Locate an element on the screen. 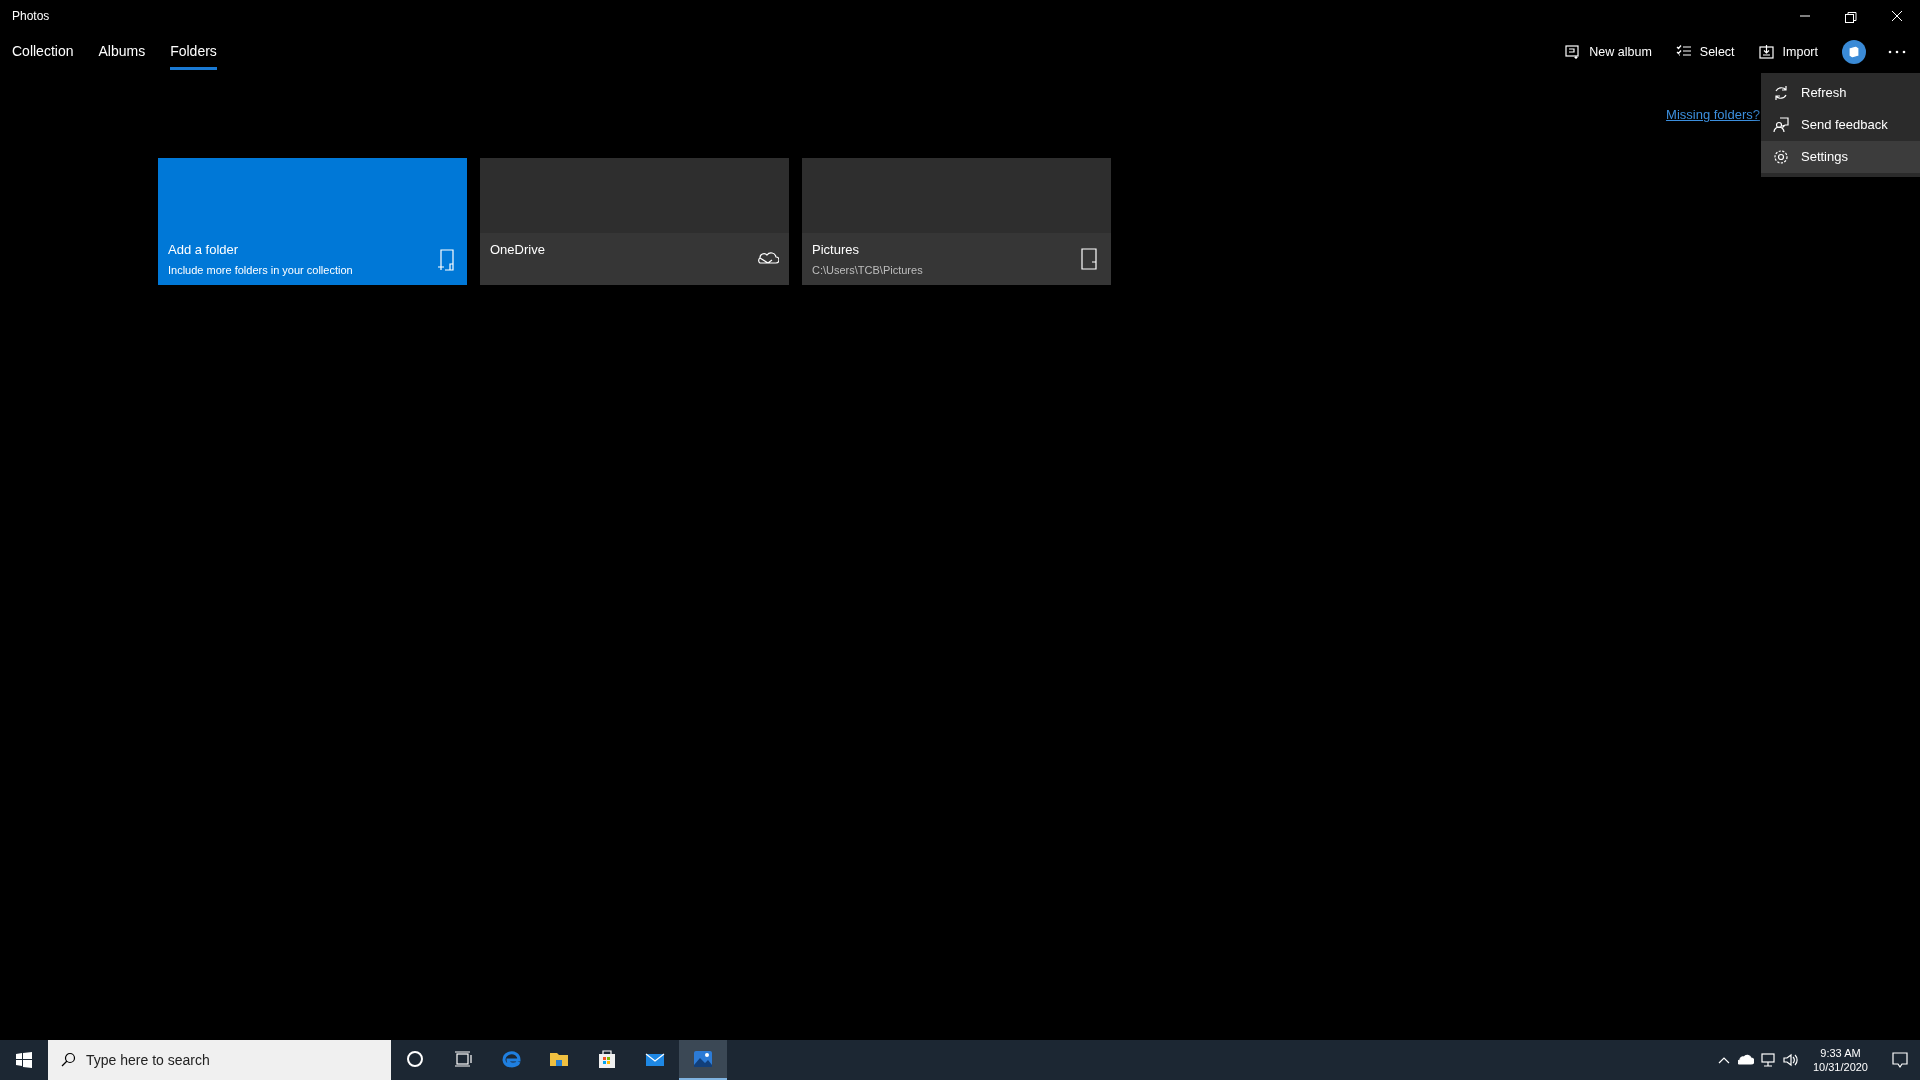 Image resolution: width=1920 pixels, height=1080 pixels. menu-item: Refresh is located at coordinates (1840, 93).